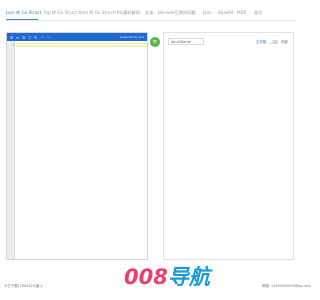 Image resolution: width=320 pixels, height=300 pixels. Describe the element at coordinates (60, 12) in the screenshot. I see `tab-sql-to-go-struct: Sql 转 Go Struct` at that location.